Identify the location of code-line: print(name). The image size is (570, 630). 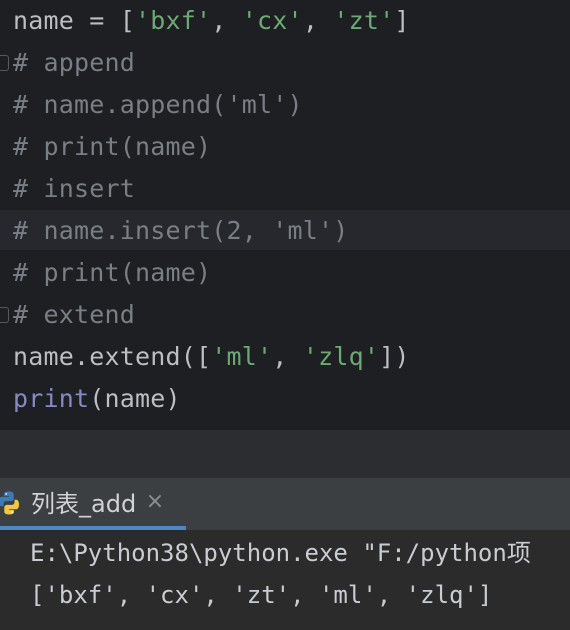
(97, 399).